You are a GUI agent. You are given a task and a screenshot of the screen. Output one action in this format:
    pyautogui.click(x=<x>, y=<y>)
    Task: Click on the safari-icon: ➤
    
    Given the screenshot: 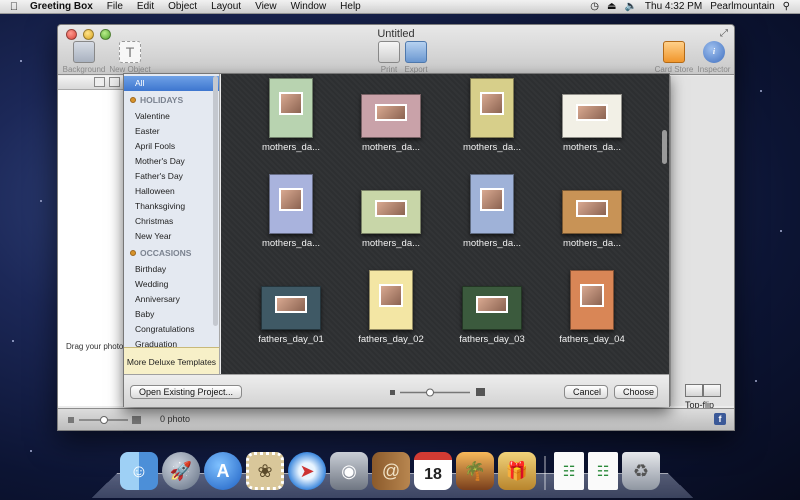 What is the action you would take?
    pyautogui.click(x=307, y=471)
    